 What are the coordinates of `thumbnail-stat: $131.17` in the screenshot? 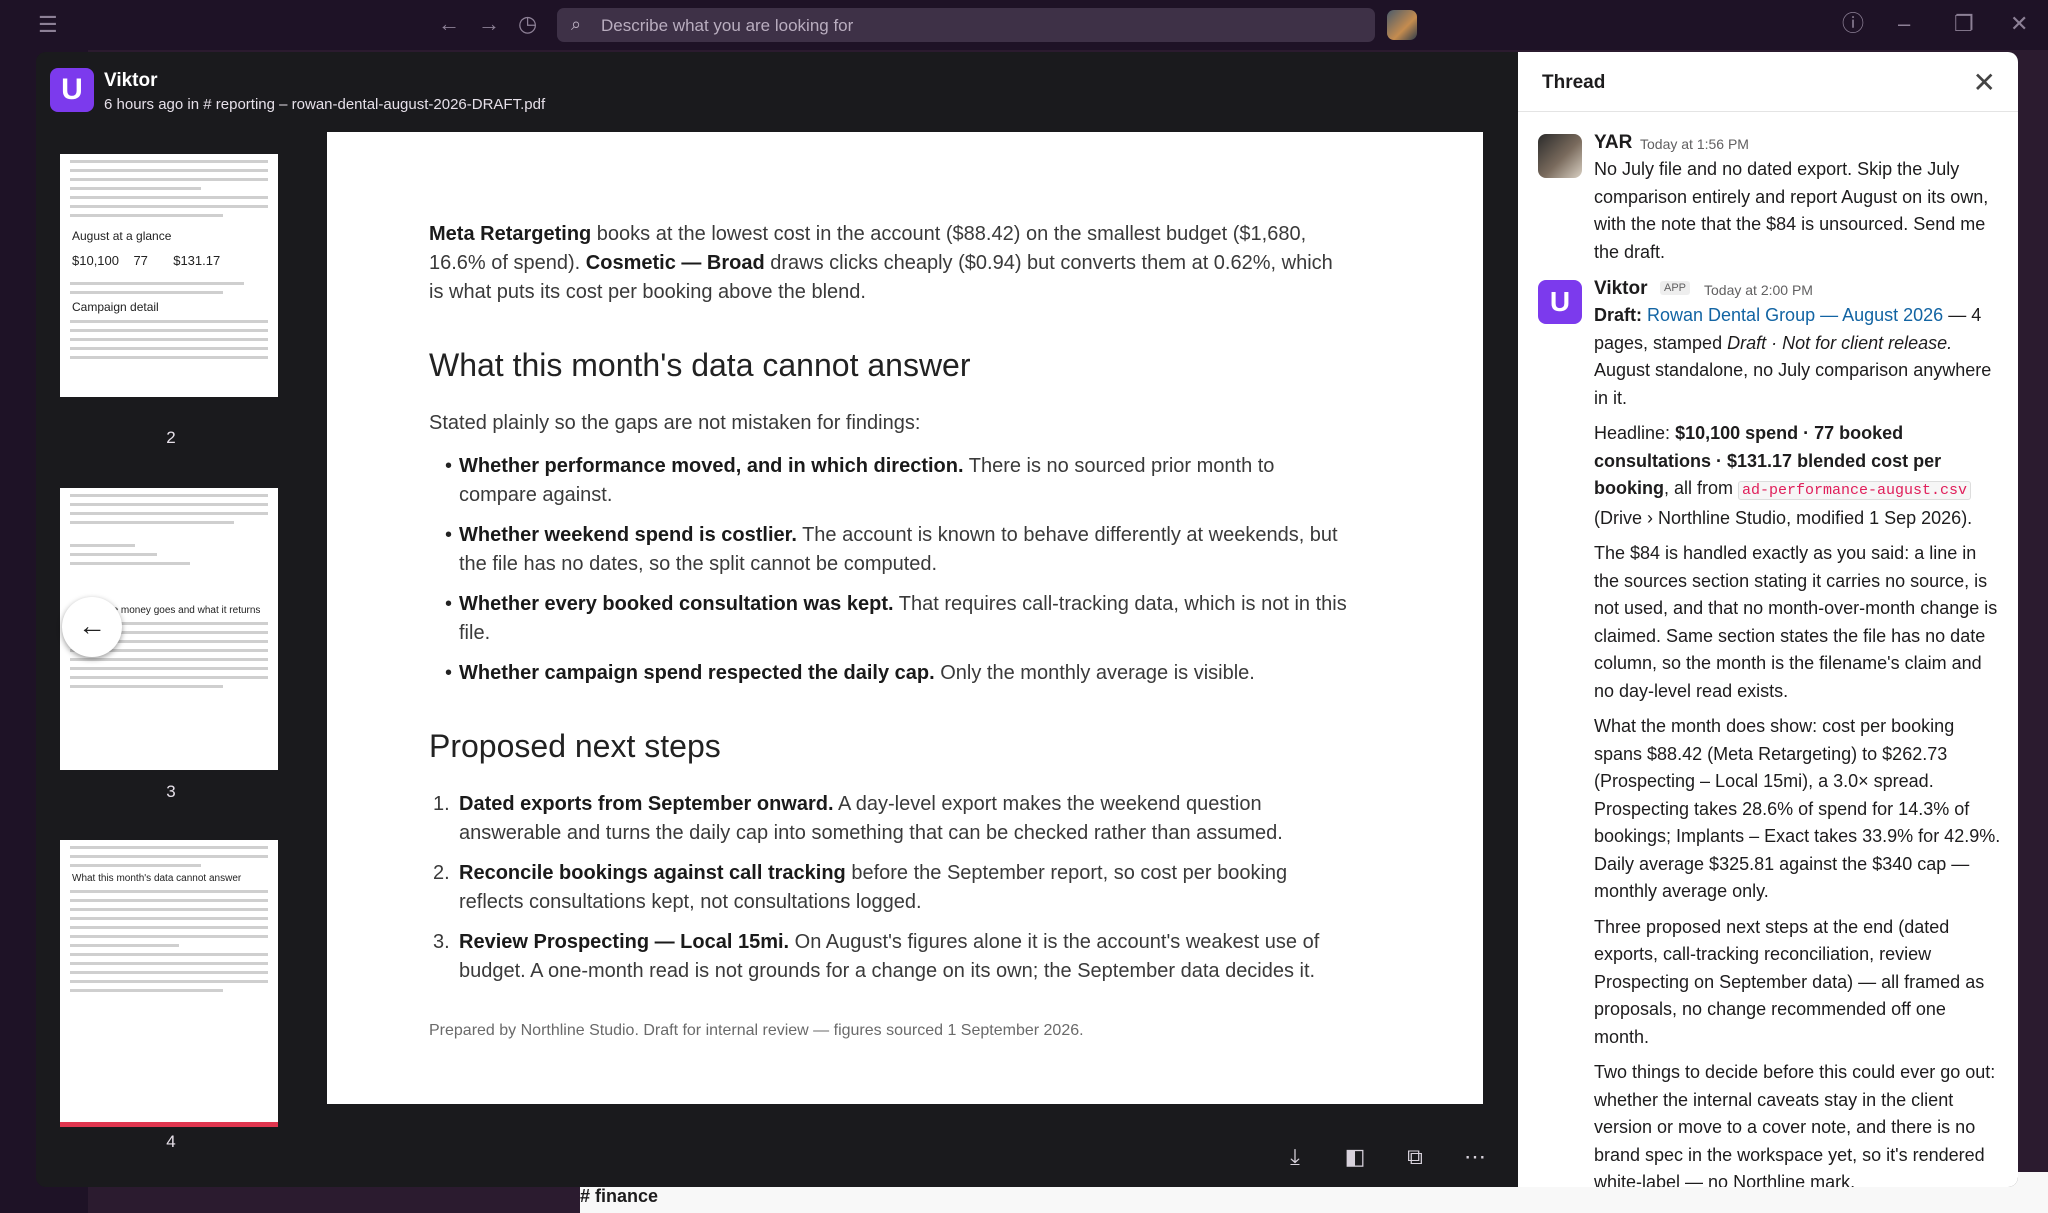 It's located at (197, 260).